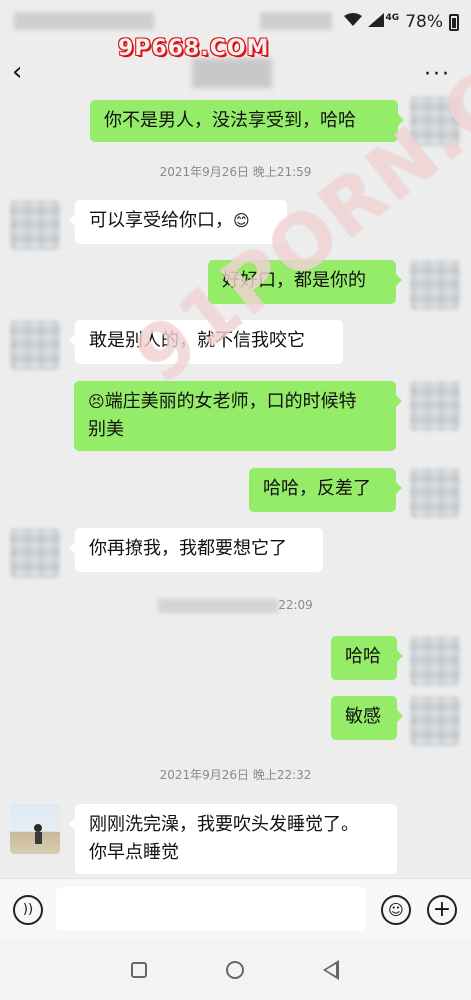 Image resolution: width=471 pixels, height=1000 pixels. Describe the element at coordinates (367, 658) in the screenshot. I see `message-bubble-sent: 哈哈` at that location.